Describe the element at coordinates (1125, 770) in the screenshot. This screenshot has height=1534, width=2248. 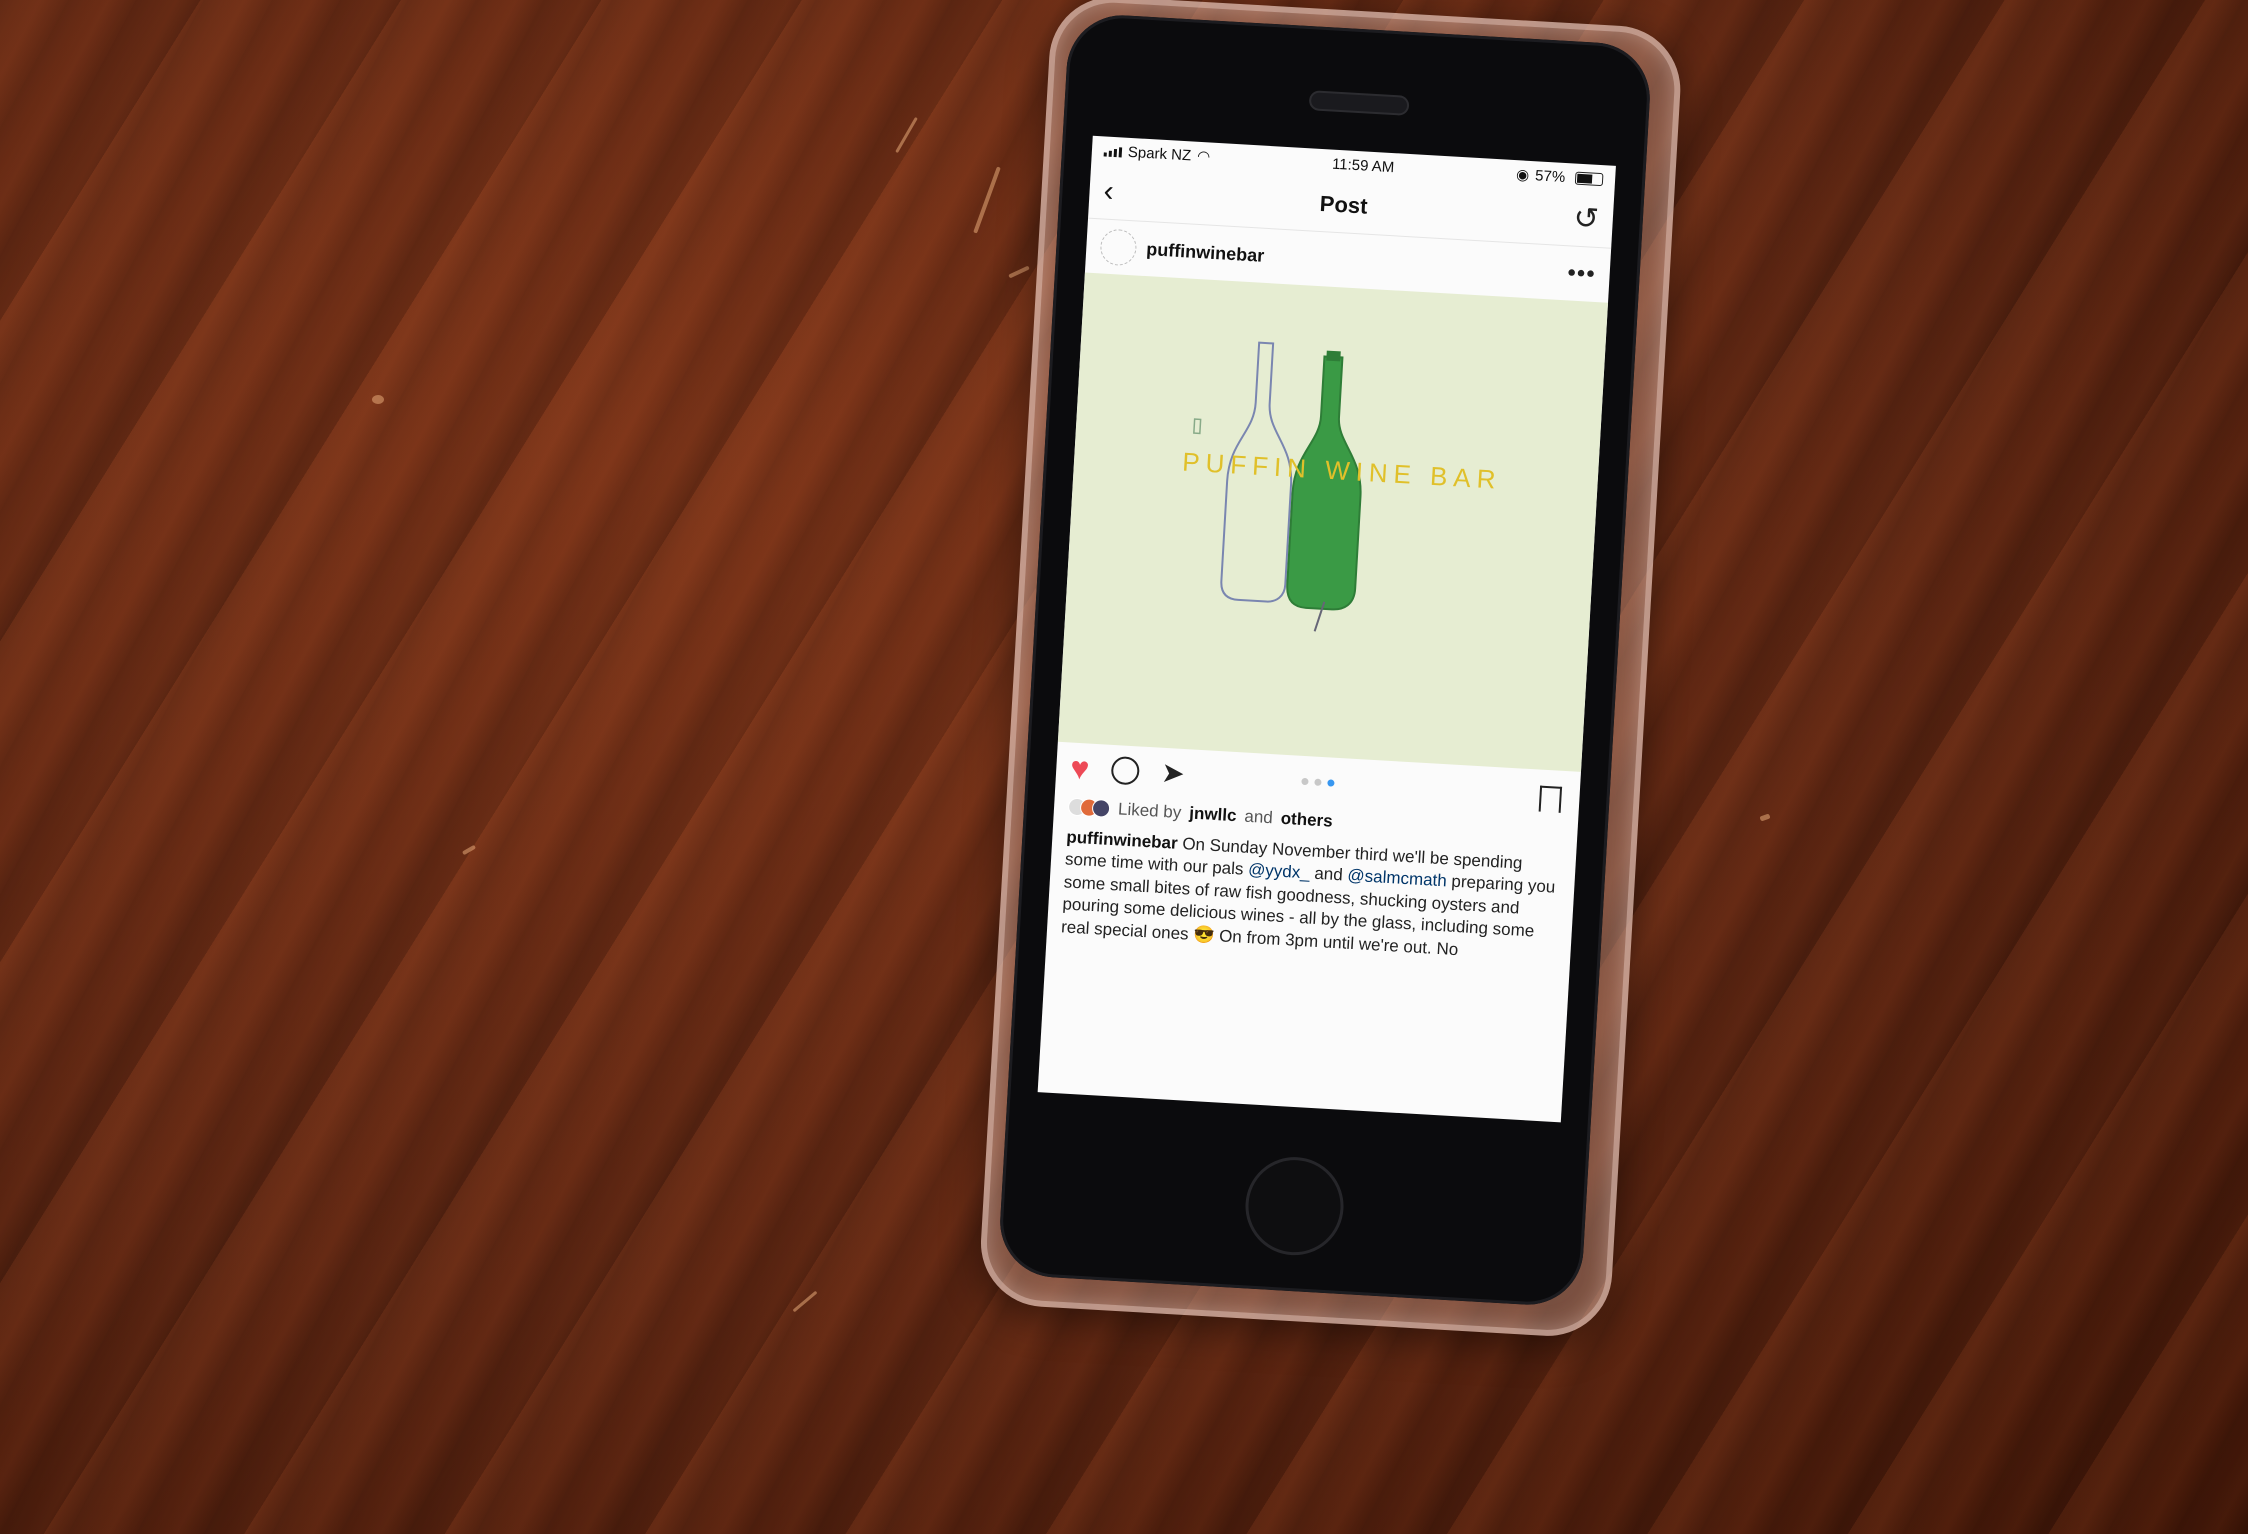
I see `comment-icon` at that location.